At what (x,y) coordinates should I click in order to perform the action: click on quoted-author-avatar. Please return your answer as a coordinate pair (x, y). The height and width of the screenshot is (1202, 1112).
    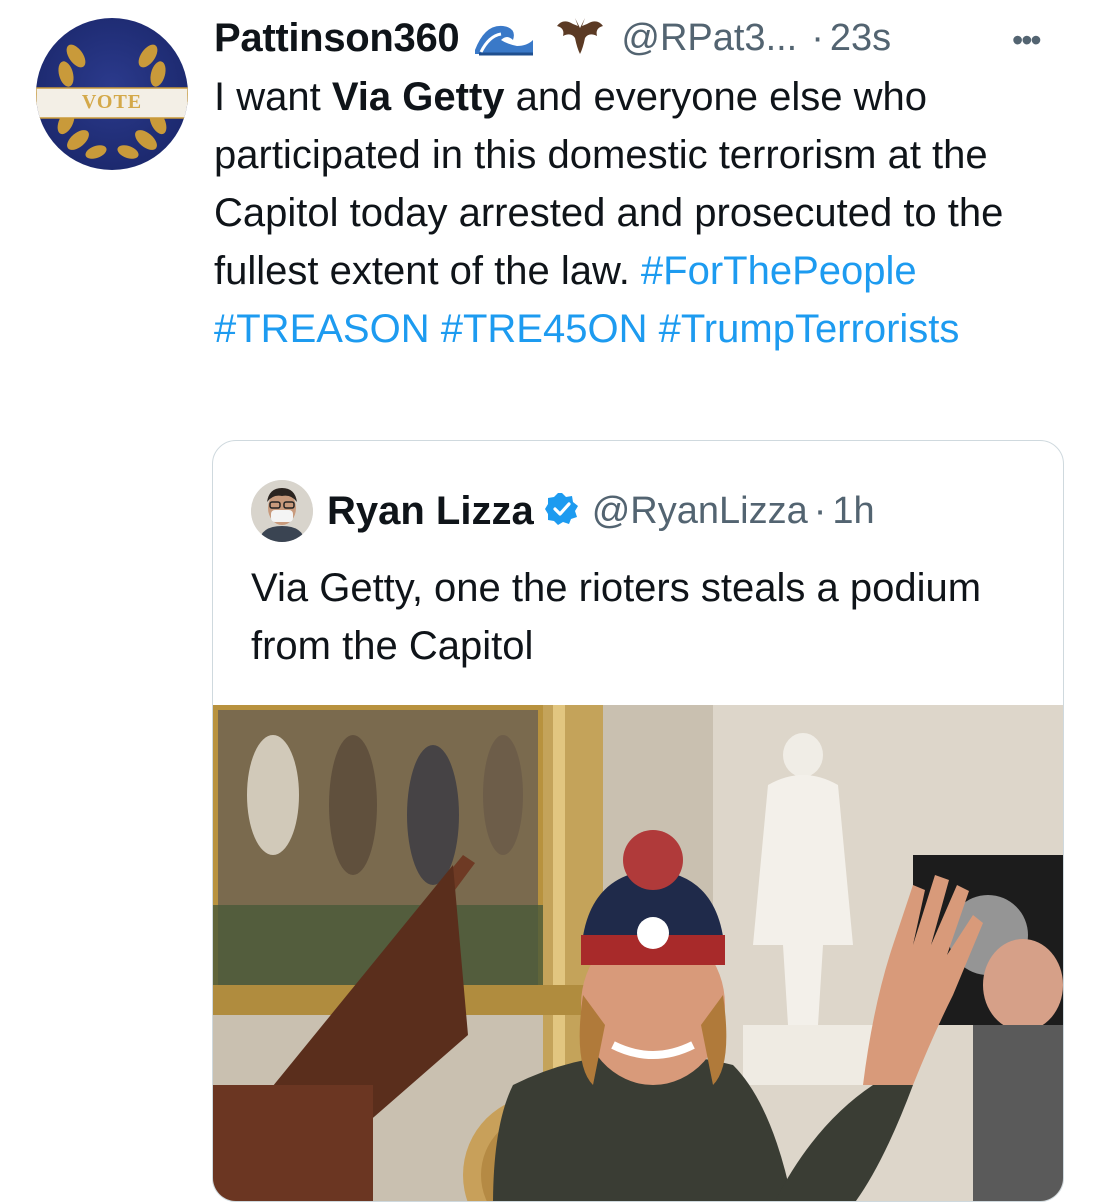
    Looking at the image, I should click on (282, 511).